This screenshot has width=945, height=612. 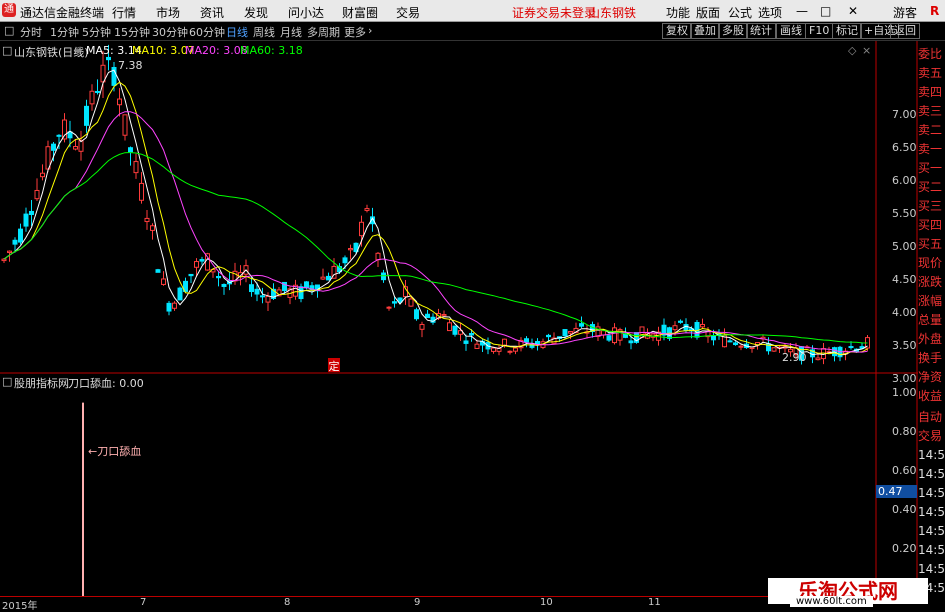 I want to click on chart-settings-icon: ◇, so click(x=852, y=50).